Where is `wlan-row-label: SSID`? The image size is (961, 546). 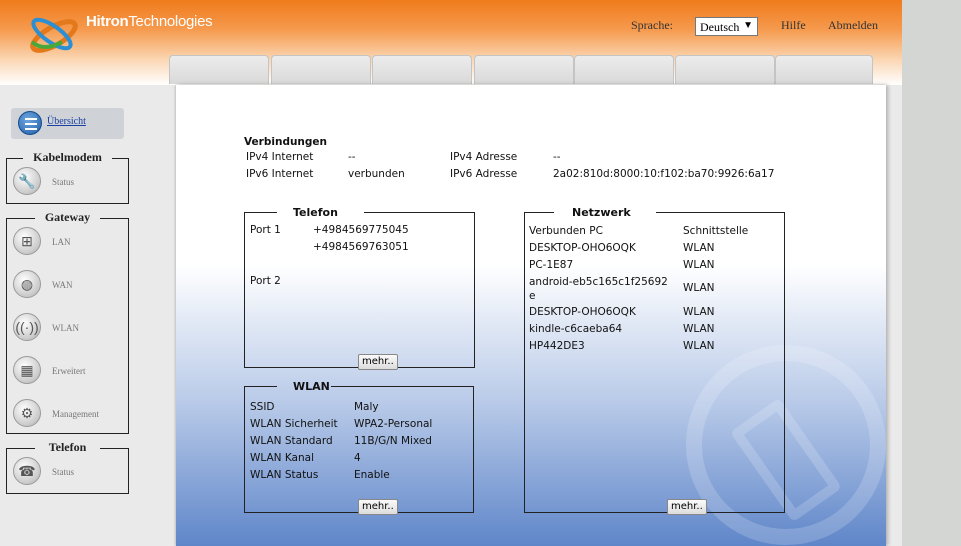 wlan-row-label: SSID is located at coordinates (262, 407).